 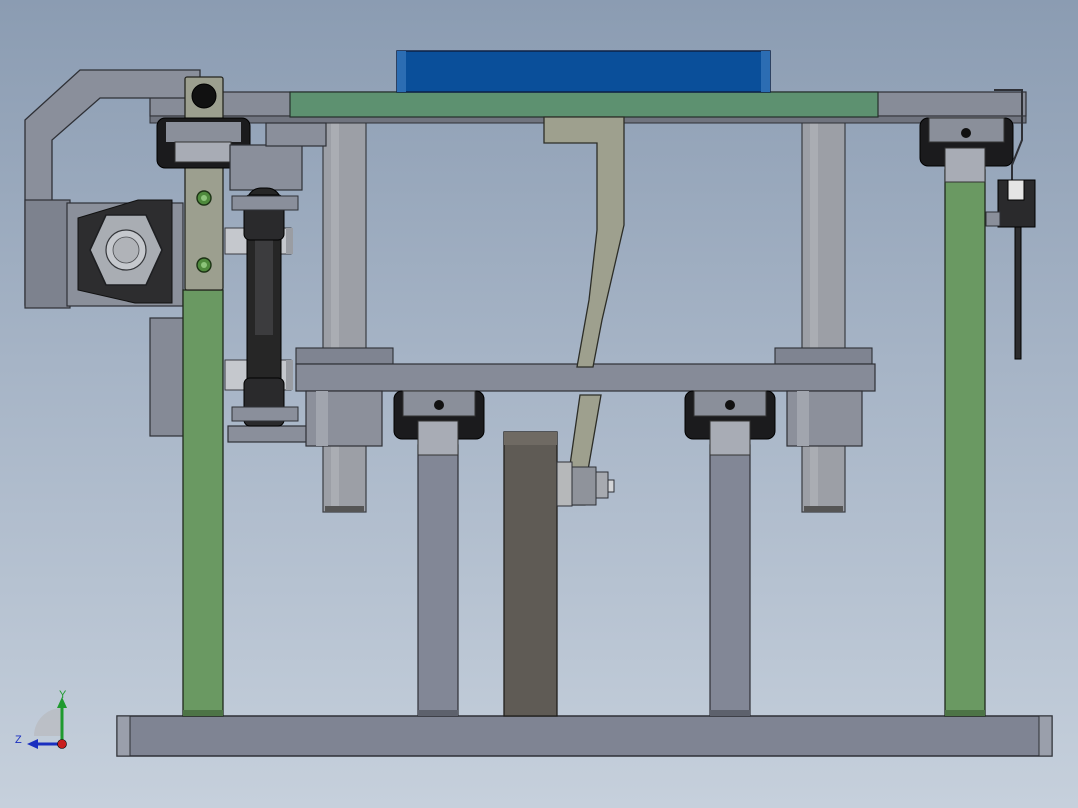 What do you see at coordinates (584, 104) in the screenshot?
I see `top-rail-plate` at bounding box center [584, 104].